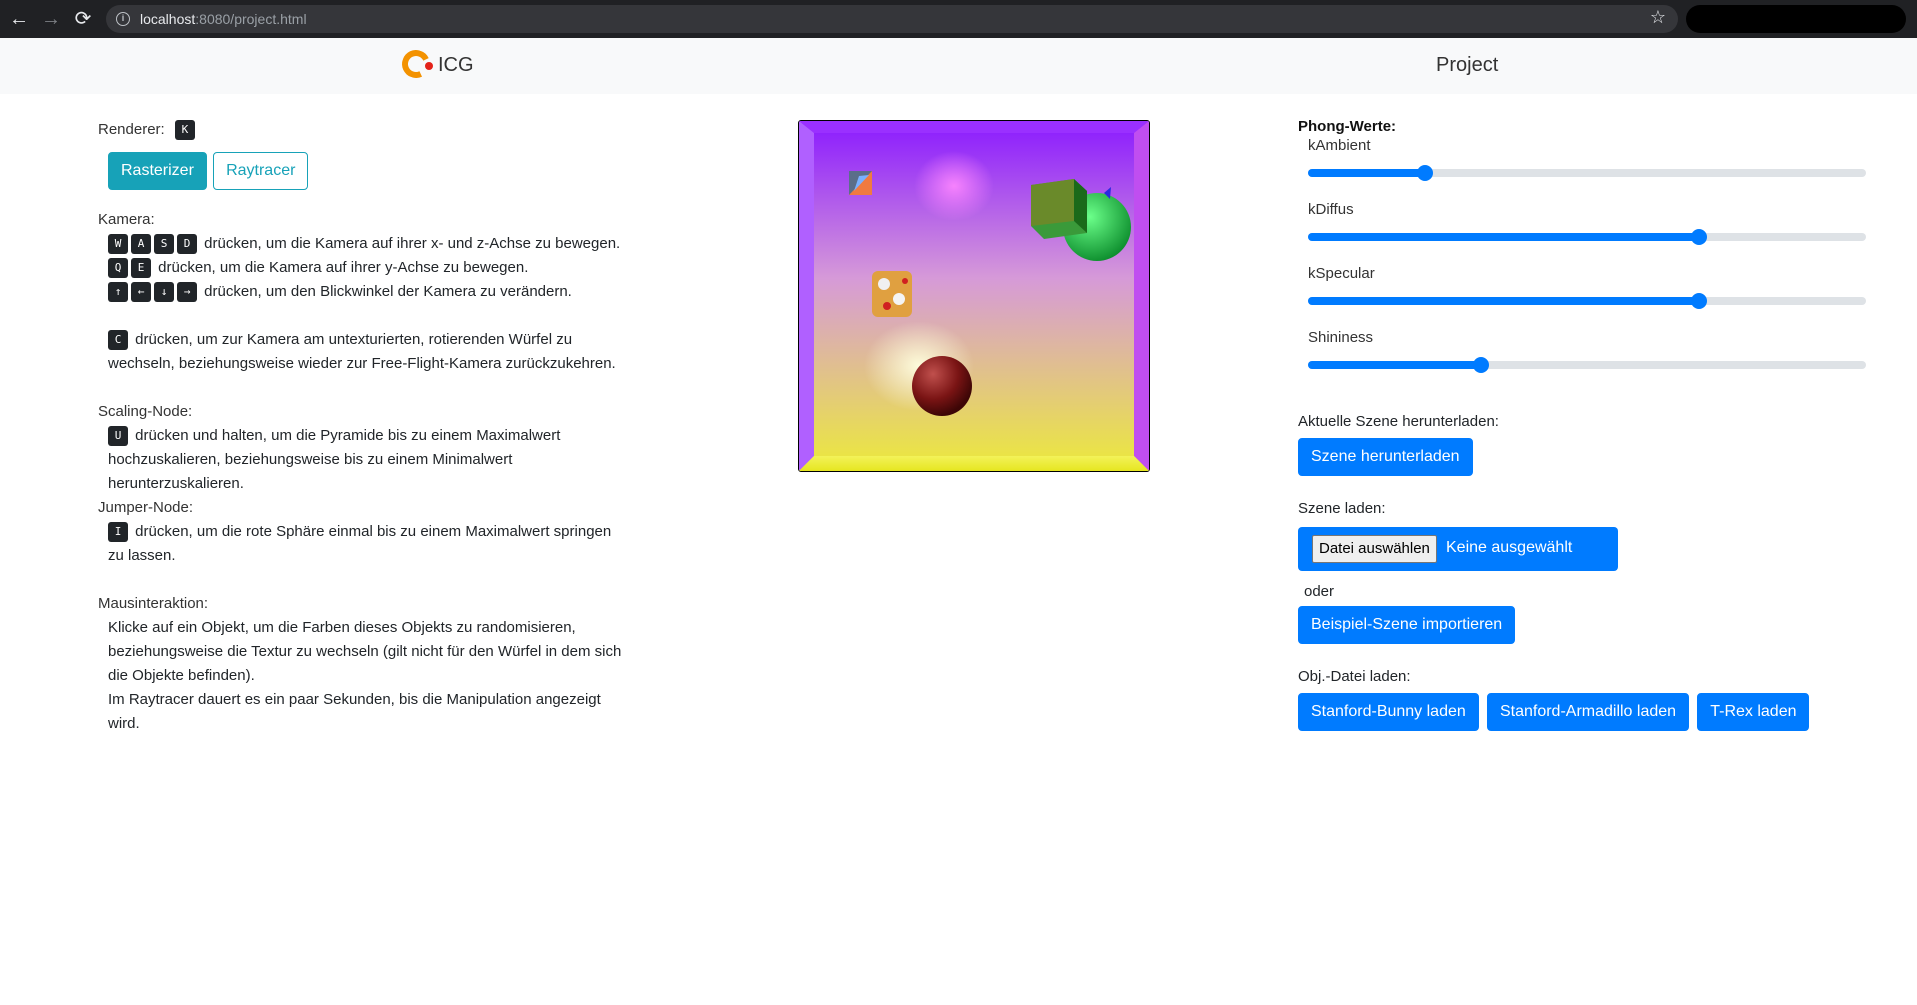 Image resolution: width=1917 pixels, height=1005 pixels. What do you see at coordinates (1796, 19) in the screenshot?
I see `redacted-profile` at bounding box center [1796, 19].